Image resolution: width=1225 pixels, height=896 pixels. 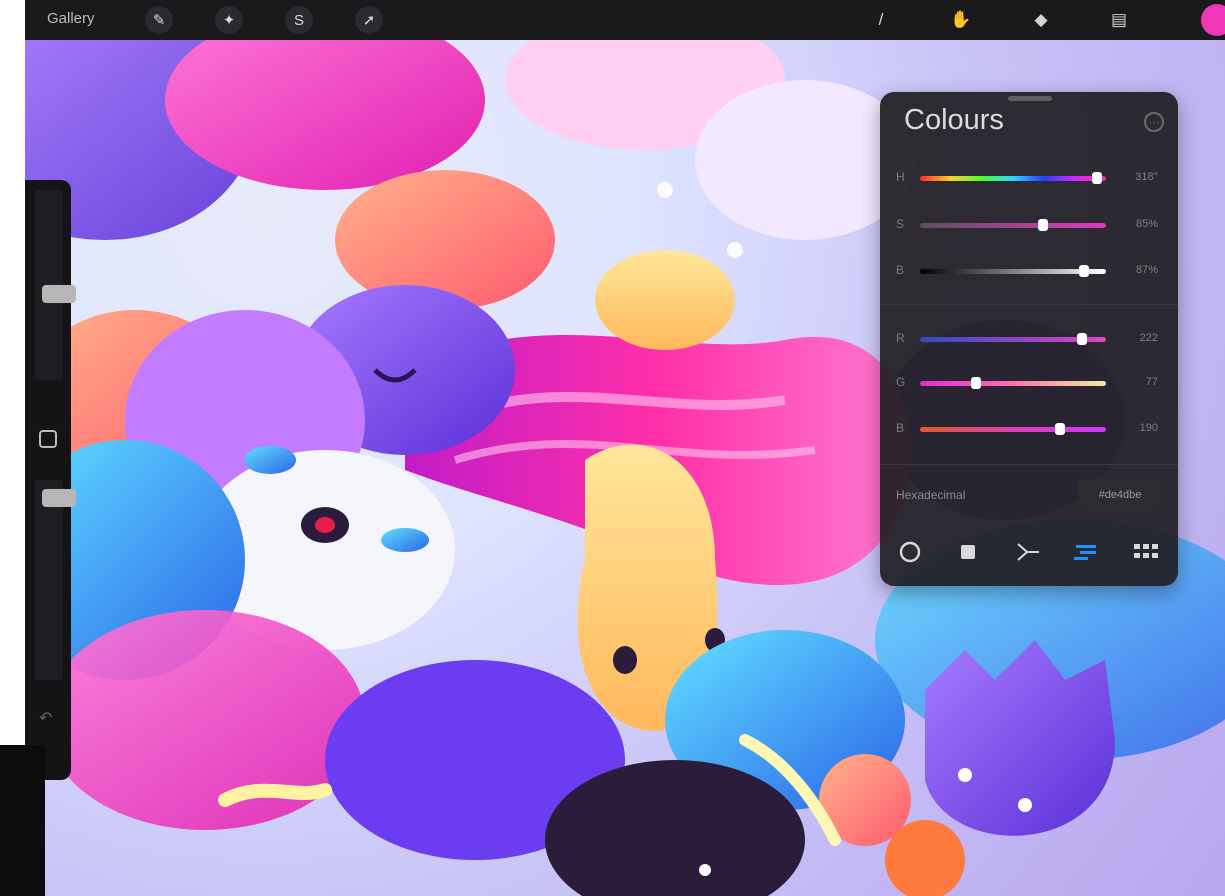 I want to click on saturation-slider, so click(x=1013, y=225).